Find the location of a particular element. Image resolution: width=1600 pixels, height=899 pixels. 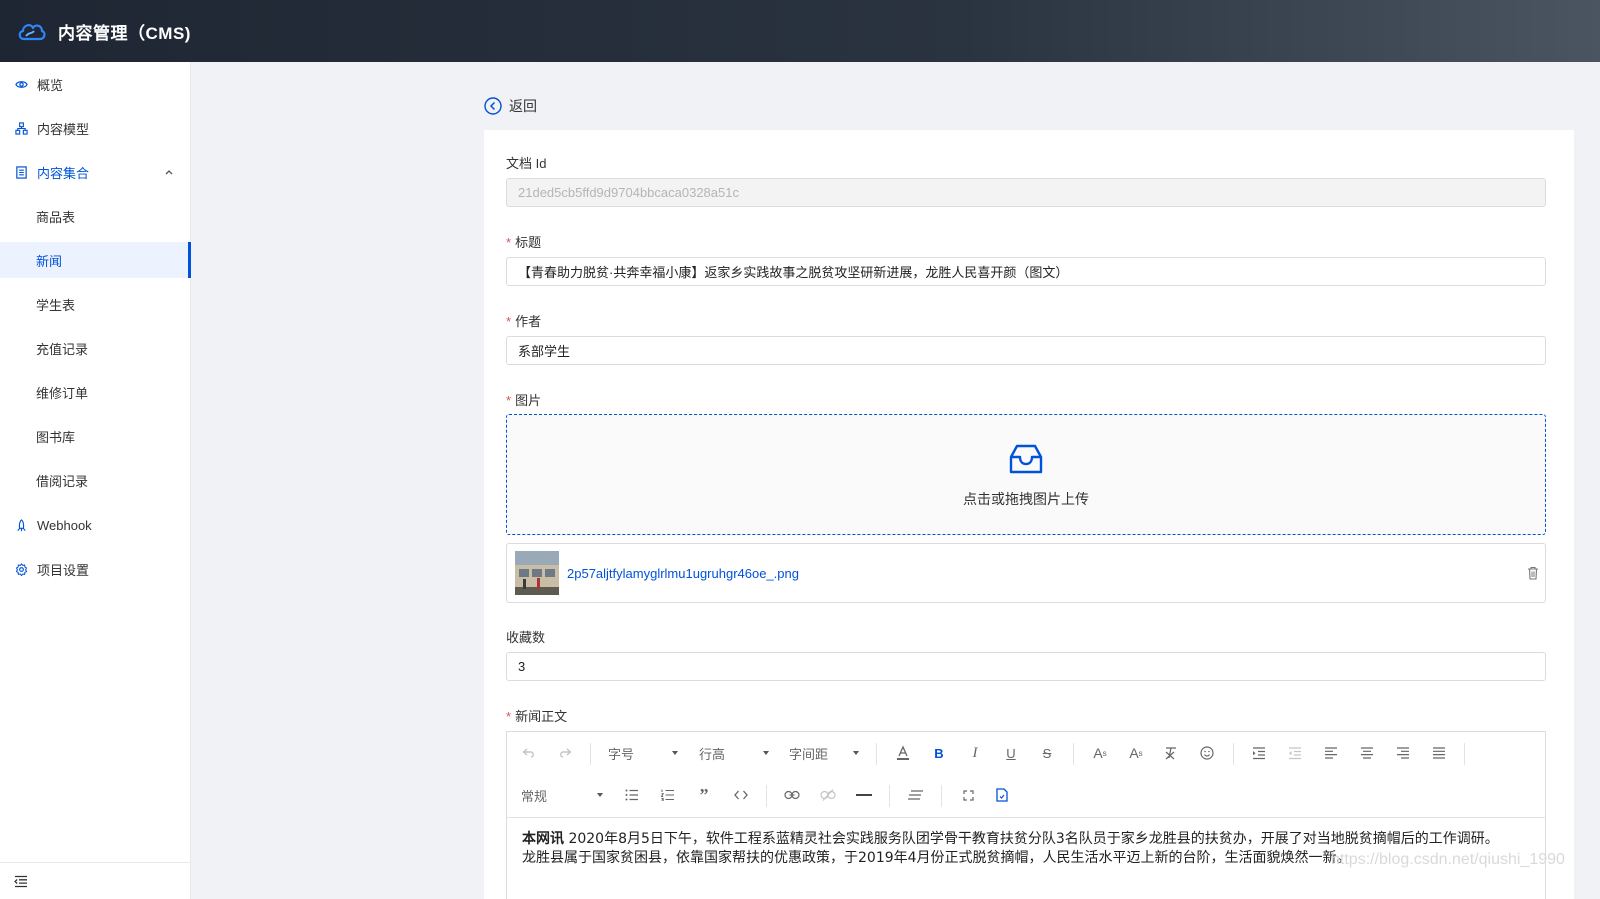

letter-spacing-select: 字间距 is located at coordinates (824, 753).